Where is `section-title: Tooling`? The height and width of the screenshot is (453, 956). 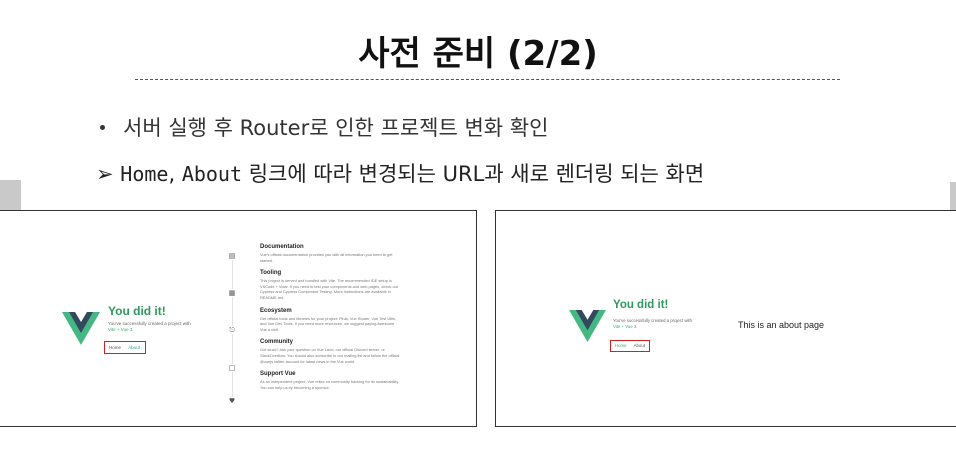
section-title: Tooling is located at coordinates (271, 273).